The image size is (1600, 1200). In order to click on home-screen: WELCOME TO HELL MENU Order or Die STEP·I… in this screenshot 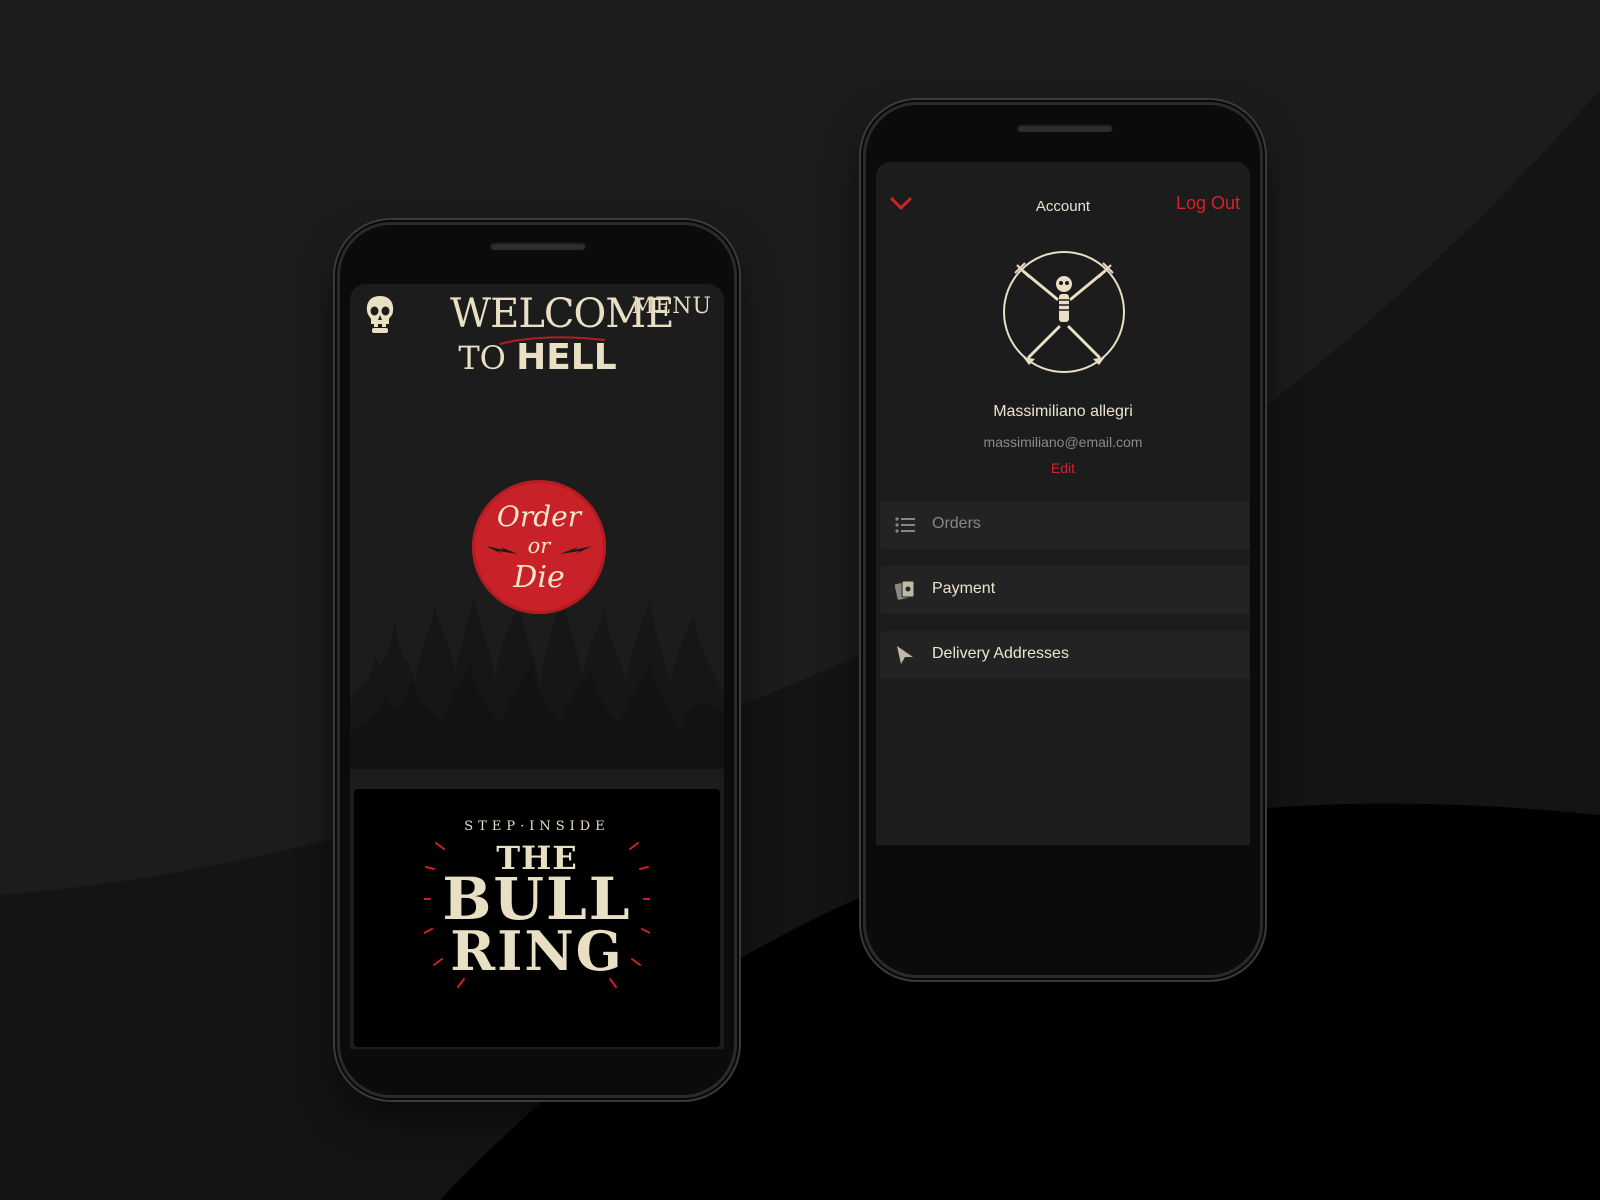, I will do `click(537, 666)`.